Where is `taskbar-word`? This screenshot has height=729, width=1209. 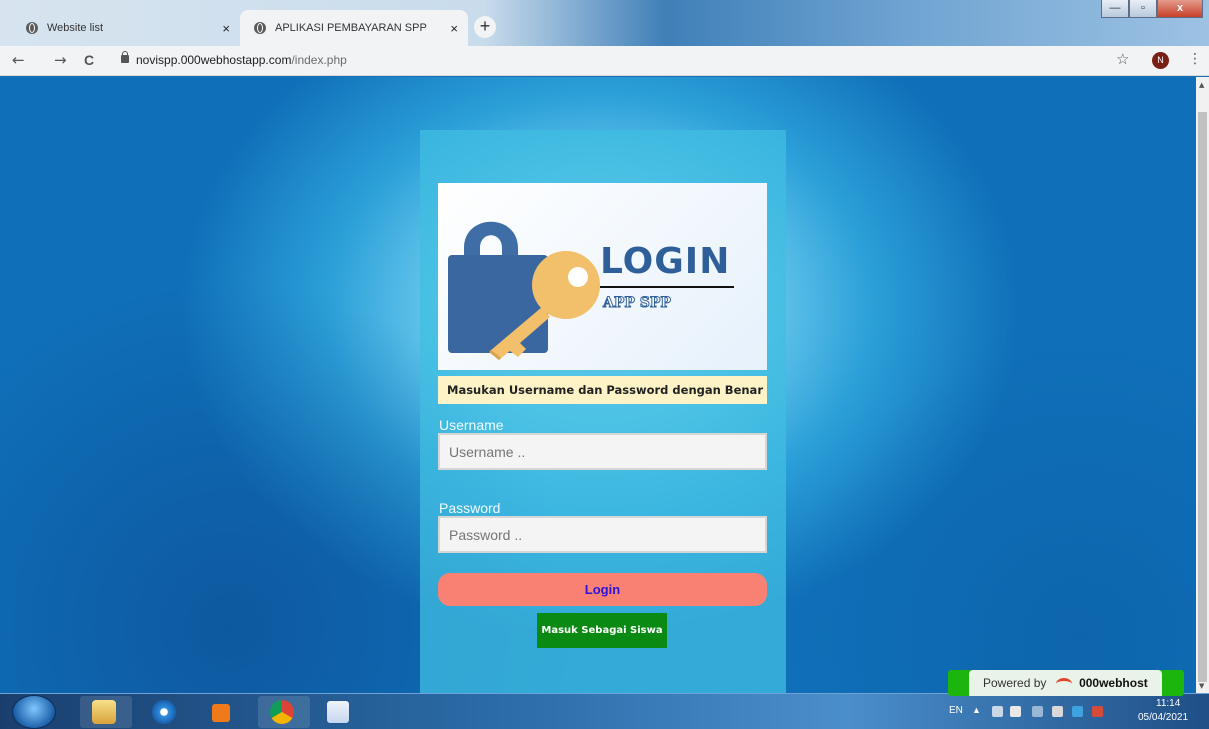 taskbar-word is located at coordinates (340, 712).